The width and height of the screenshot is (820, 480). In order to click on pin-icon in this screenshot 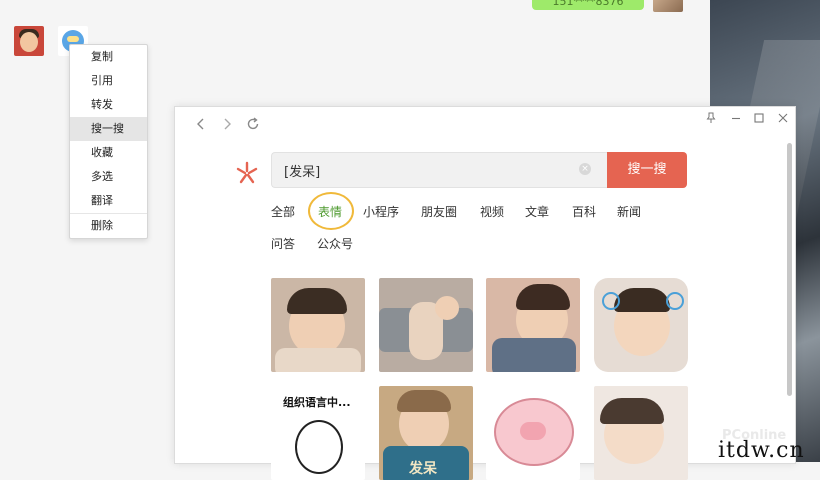, I will do `click(711, 120)`.